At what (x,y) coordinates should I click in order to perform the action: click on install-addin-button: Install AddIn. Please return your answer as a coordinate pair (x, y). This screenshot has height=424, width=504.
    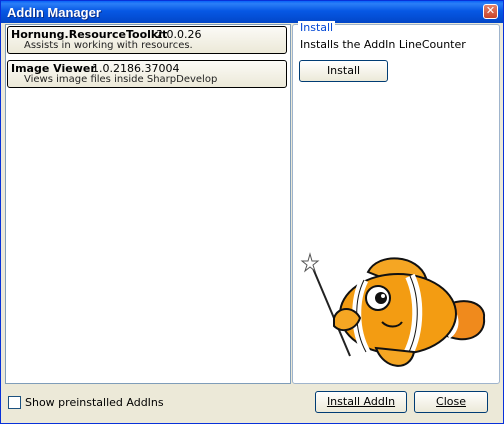
    Looking at the image, I should click on (361, 402).